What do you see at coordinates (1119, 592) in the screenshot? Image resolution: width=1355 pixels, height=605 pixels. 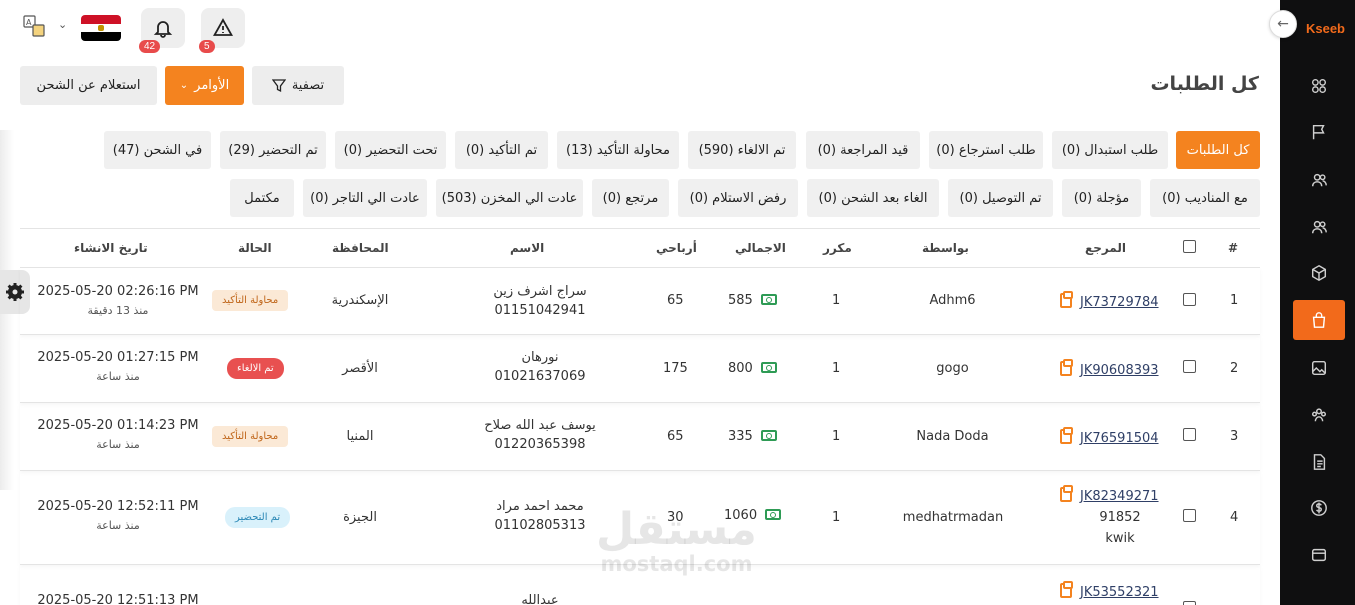 I see `order-ref-link: JK53552321` at bounding box center [1119, 592].